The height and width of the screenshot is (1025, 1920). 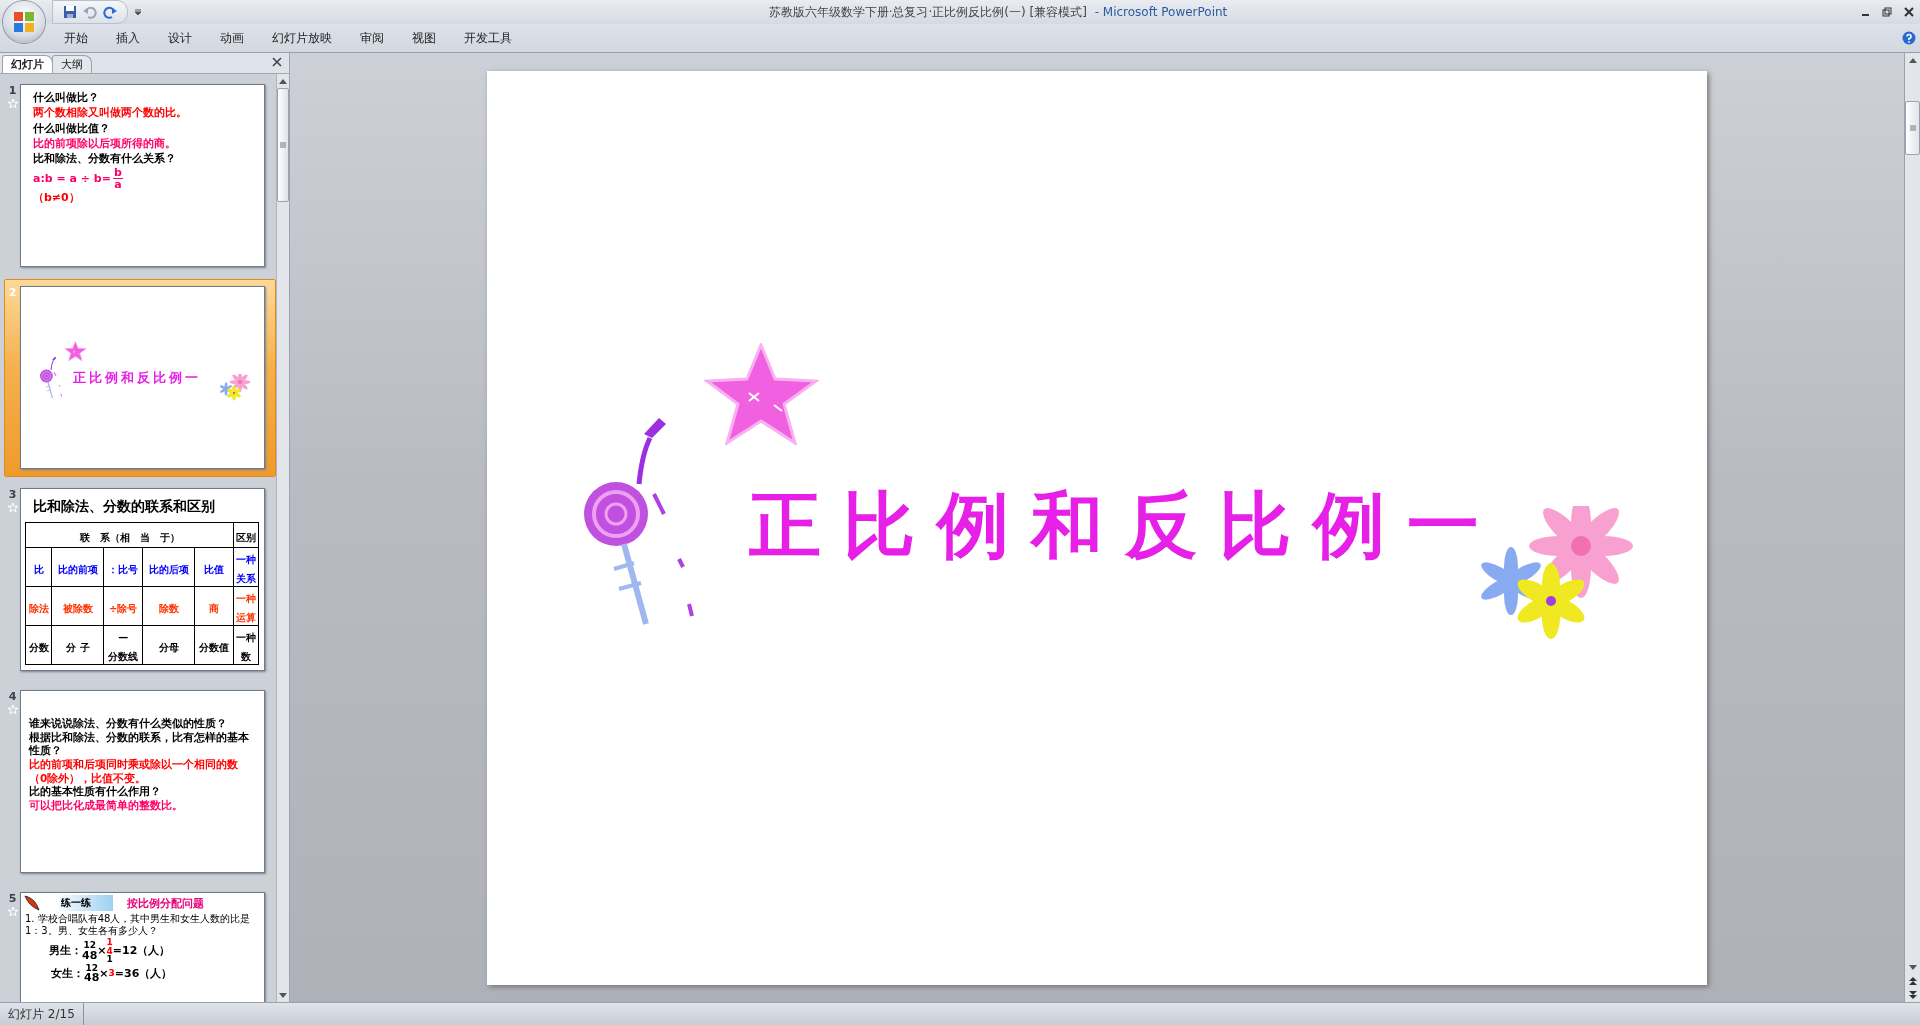 I want to click on slide-number: 3, so click(x=12, y=494).